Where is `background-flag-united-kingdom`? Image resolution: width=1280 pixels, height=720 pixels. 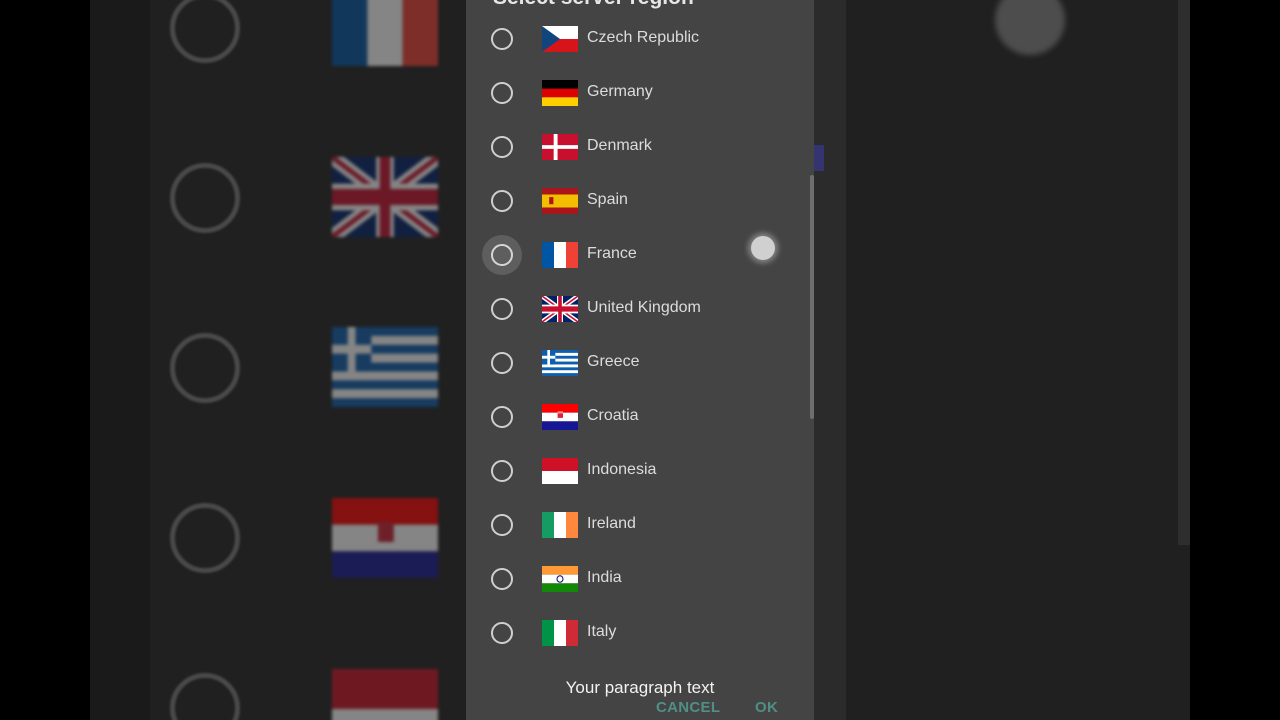
background-flag-united-kingdom is located at coordinates (385, 197).